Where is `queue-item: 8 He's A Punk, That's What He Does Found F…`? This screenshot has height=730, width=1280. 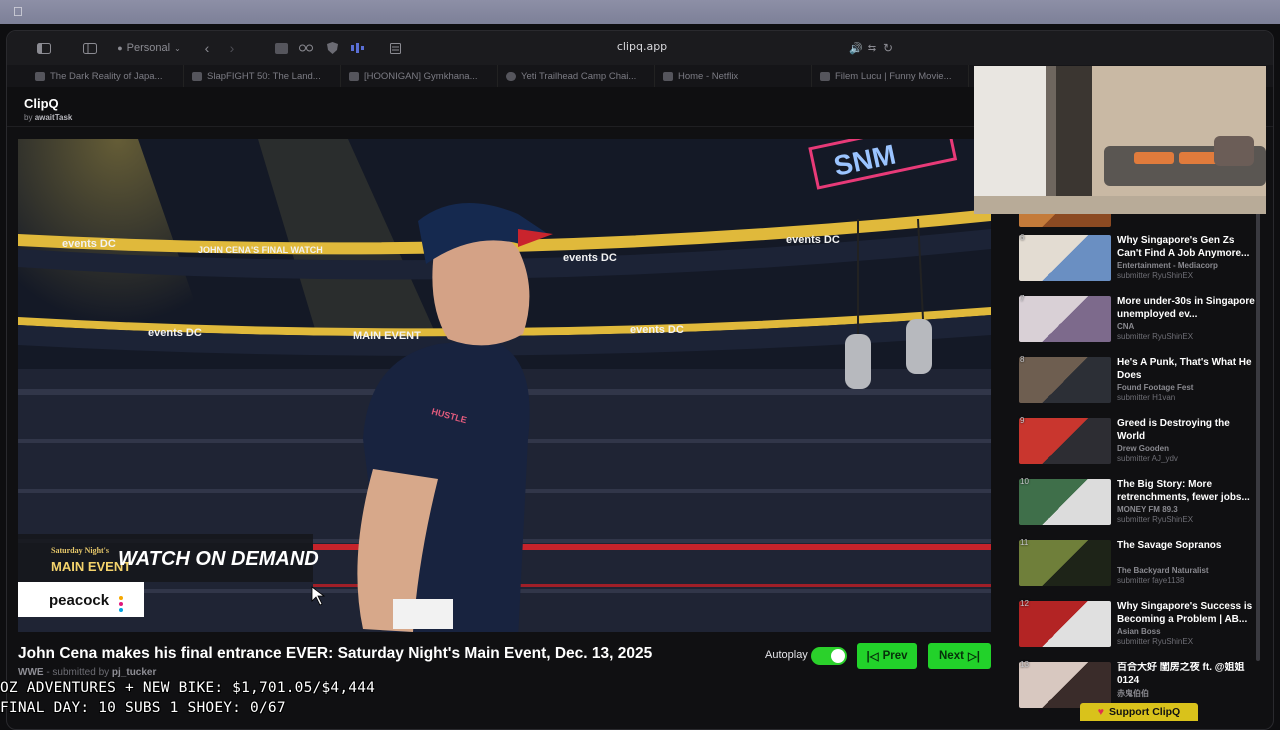
queue-item: 8 He's A Punk, That's What He Does Found F… is located at coordinates (1137, 385).